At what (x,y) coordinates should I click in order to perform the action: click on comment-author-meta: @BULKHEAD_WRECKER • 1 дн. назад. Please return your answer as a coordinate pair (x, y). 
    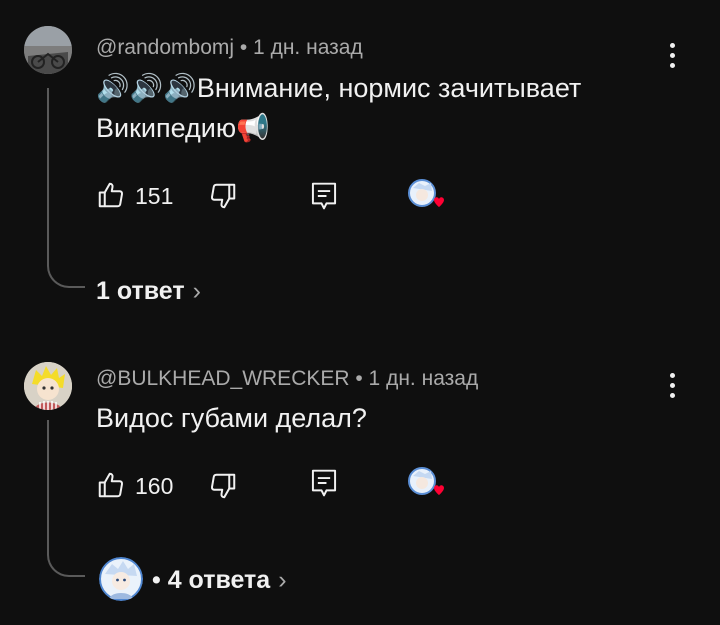
    Looking at the image, I should click on (287, 379).